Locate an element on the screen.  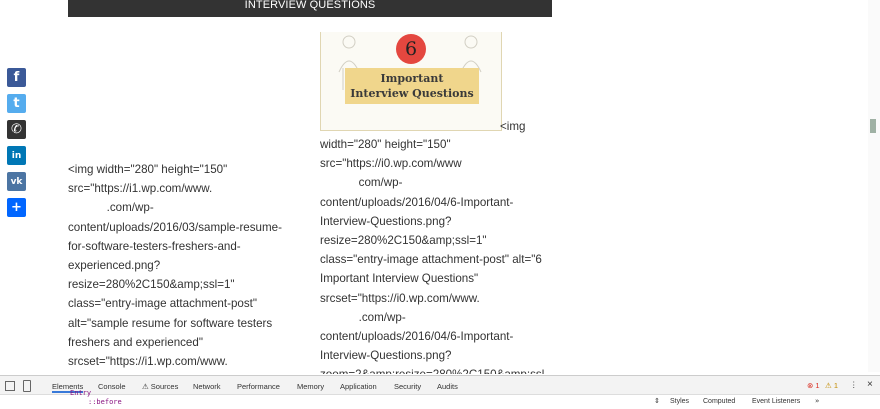
scroll-position-marker is located at coordinates (873, 126).